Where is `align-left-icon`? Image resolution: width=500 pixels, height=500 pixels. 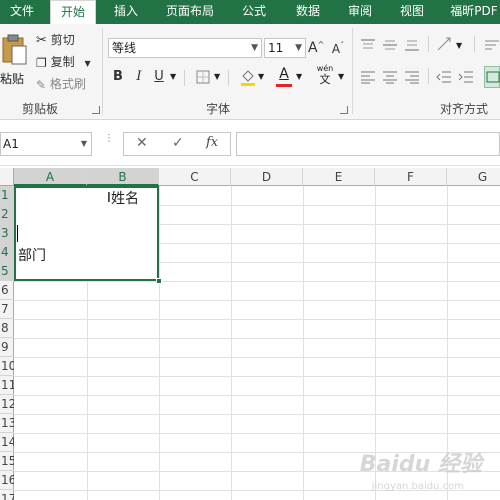 align-left-icon is located at coordinates (368, 77).